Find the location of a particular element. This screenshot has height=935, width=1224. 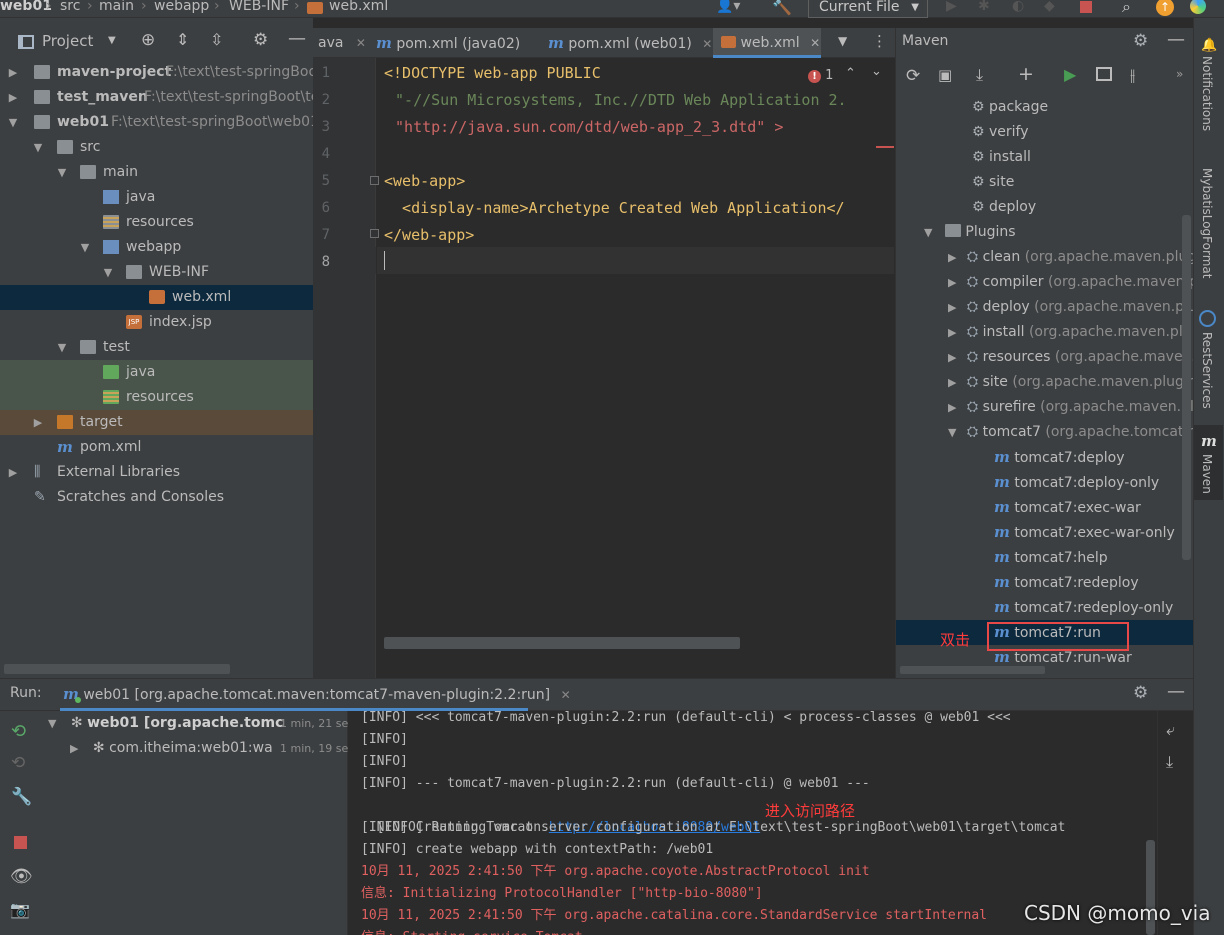

stop-icon is located at coordinates (1086, 7).